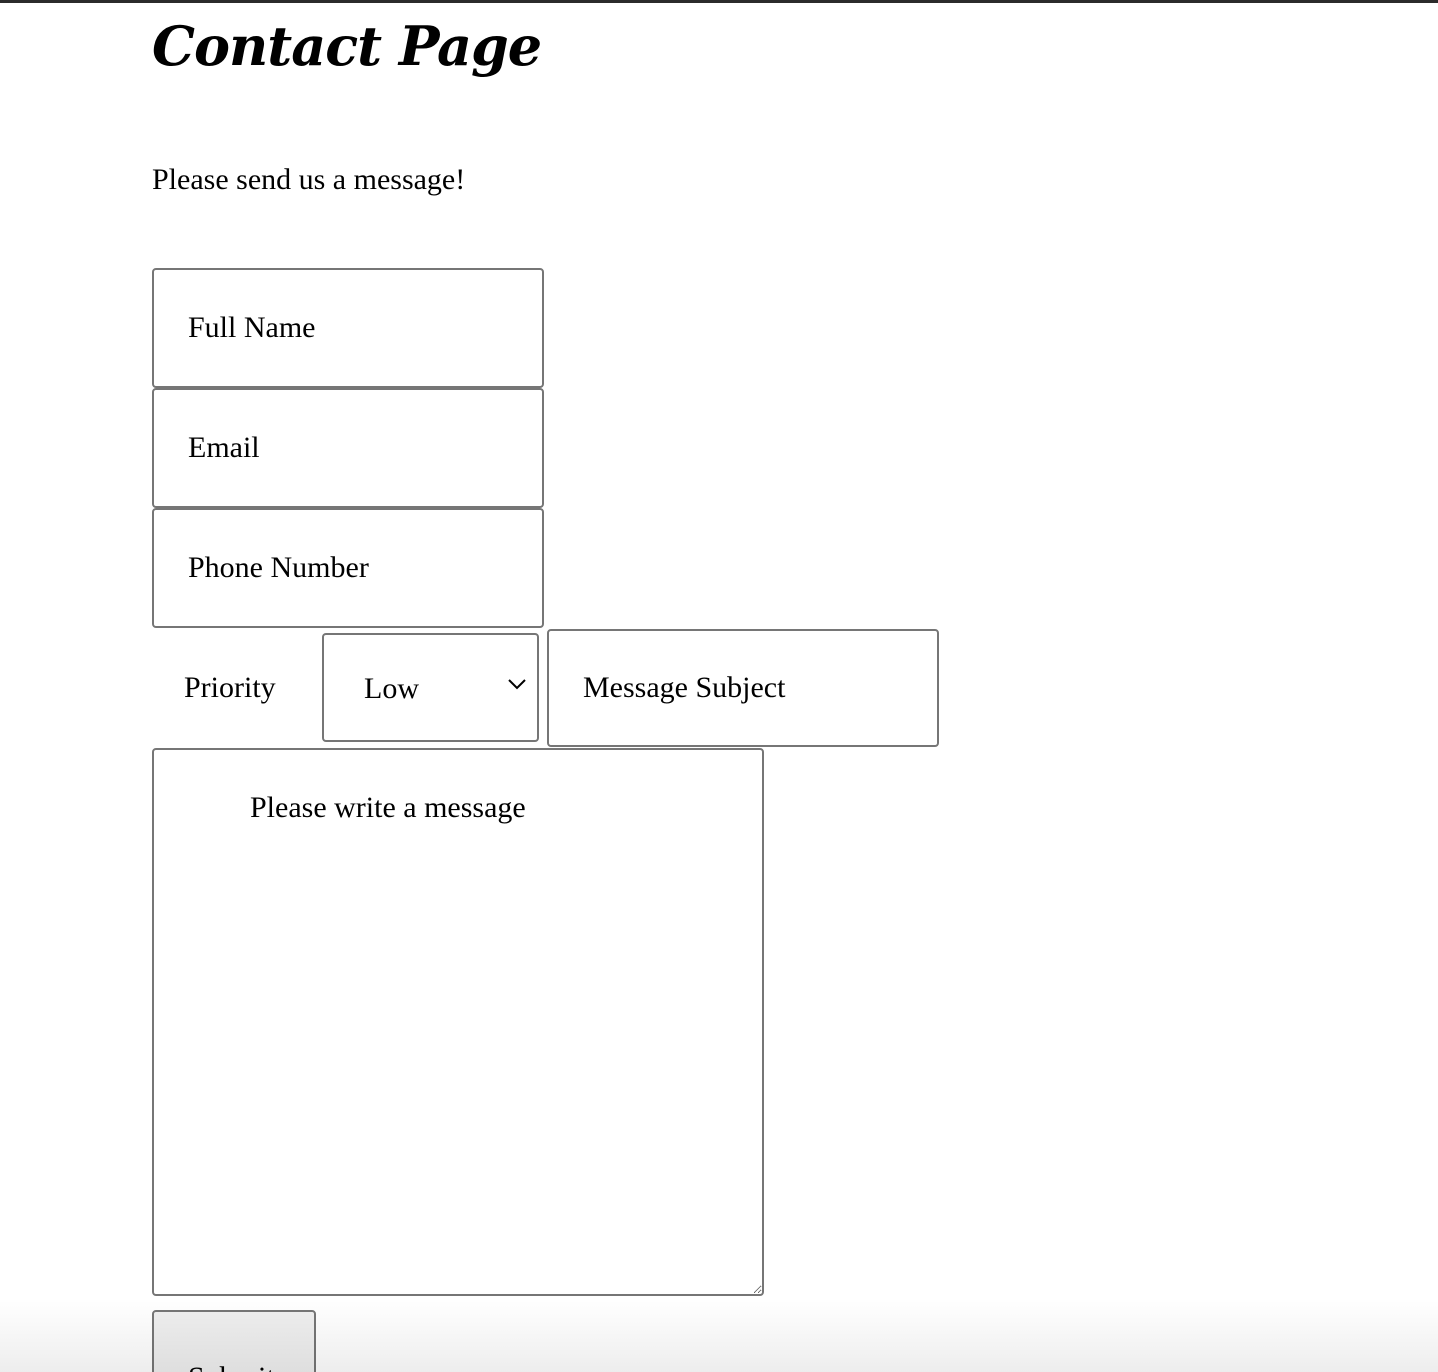 The height and width of the screenshot is (1372, 1438). Describe the element at coordinates (348, 568) in the screenshot. I see `phone-number-input` at that location.